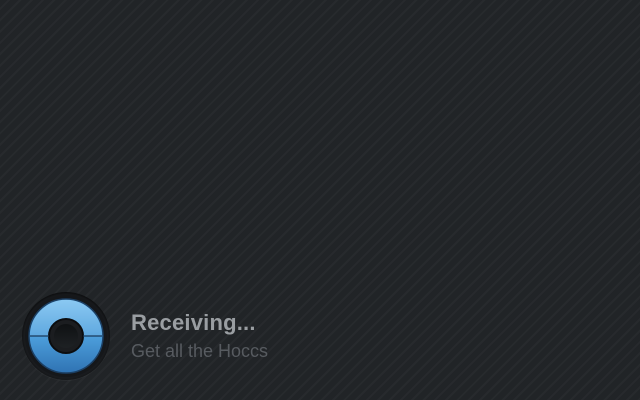  I want to click on receive-indicator, so click(66, 336).